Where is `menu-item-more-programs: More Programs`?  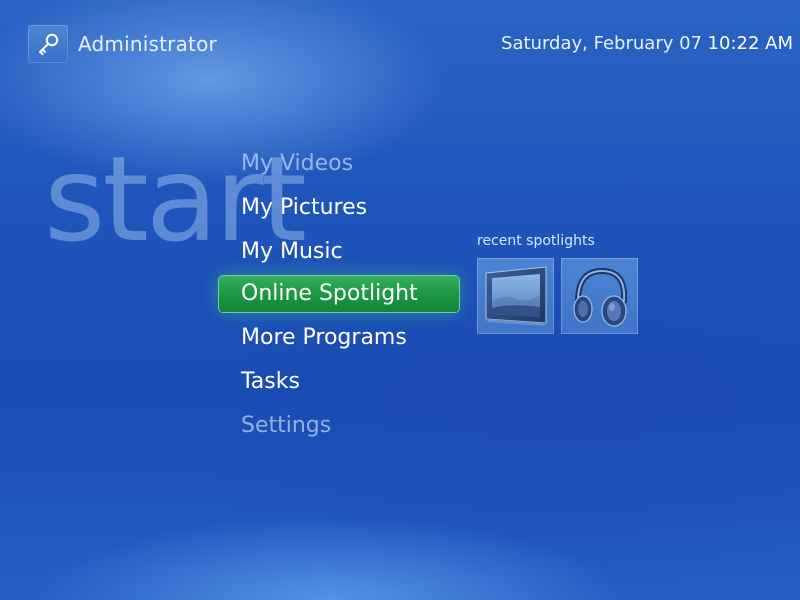 menu-item-more-programs: More Programs is located at coordinates (339, 338).